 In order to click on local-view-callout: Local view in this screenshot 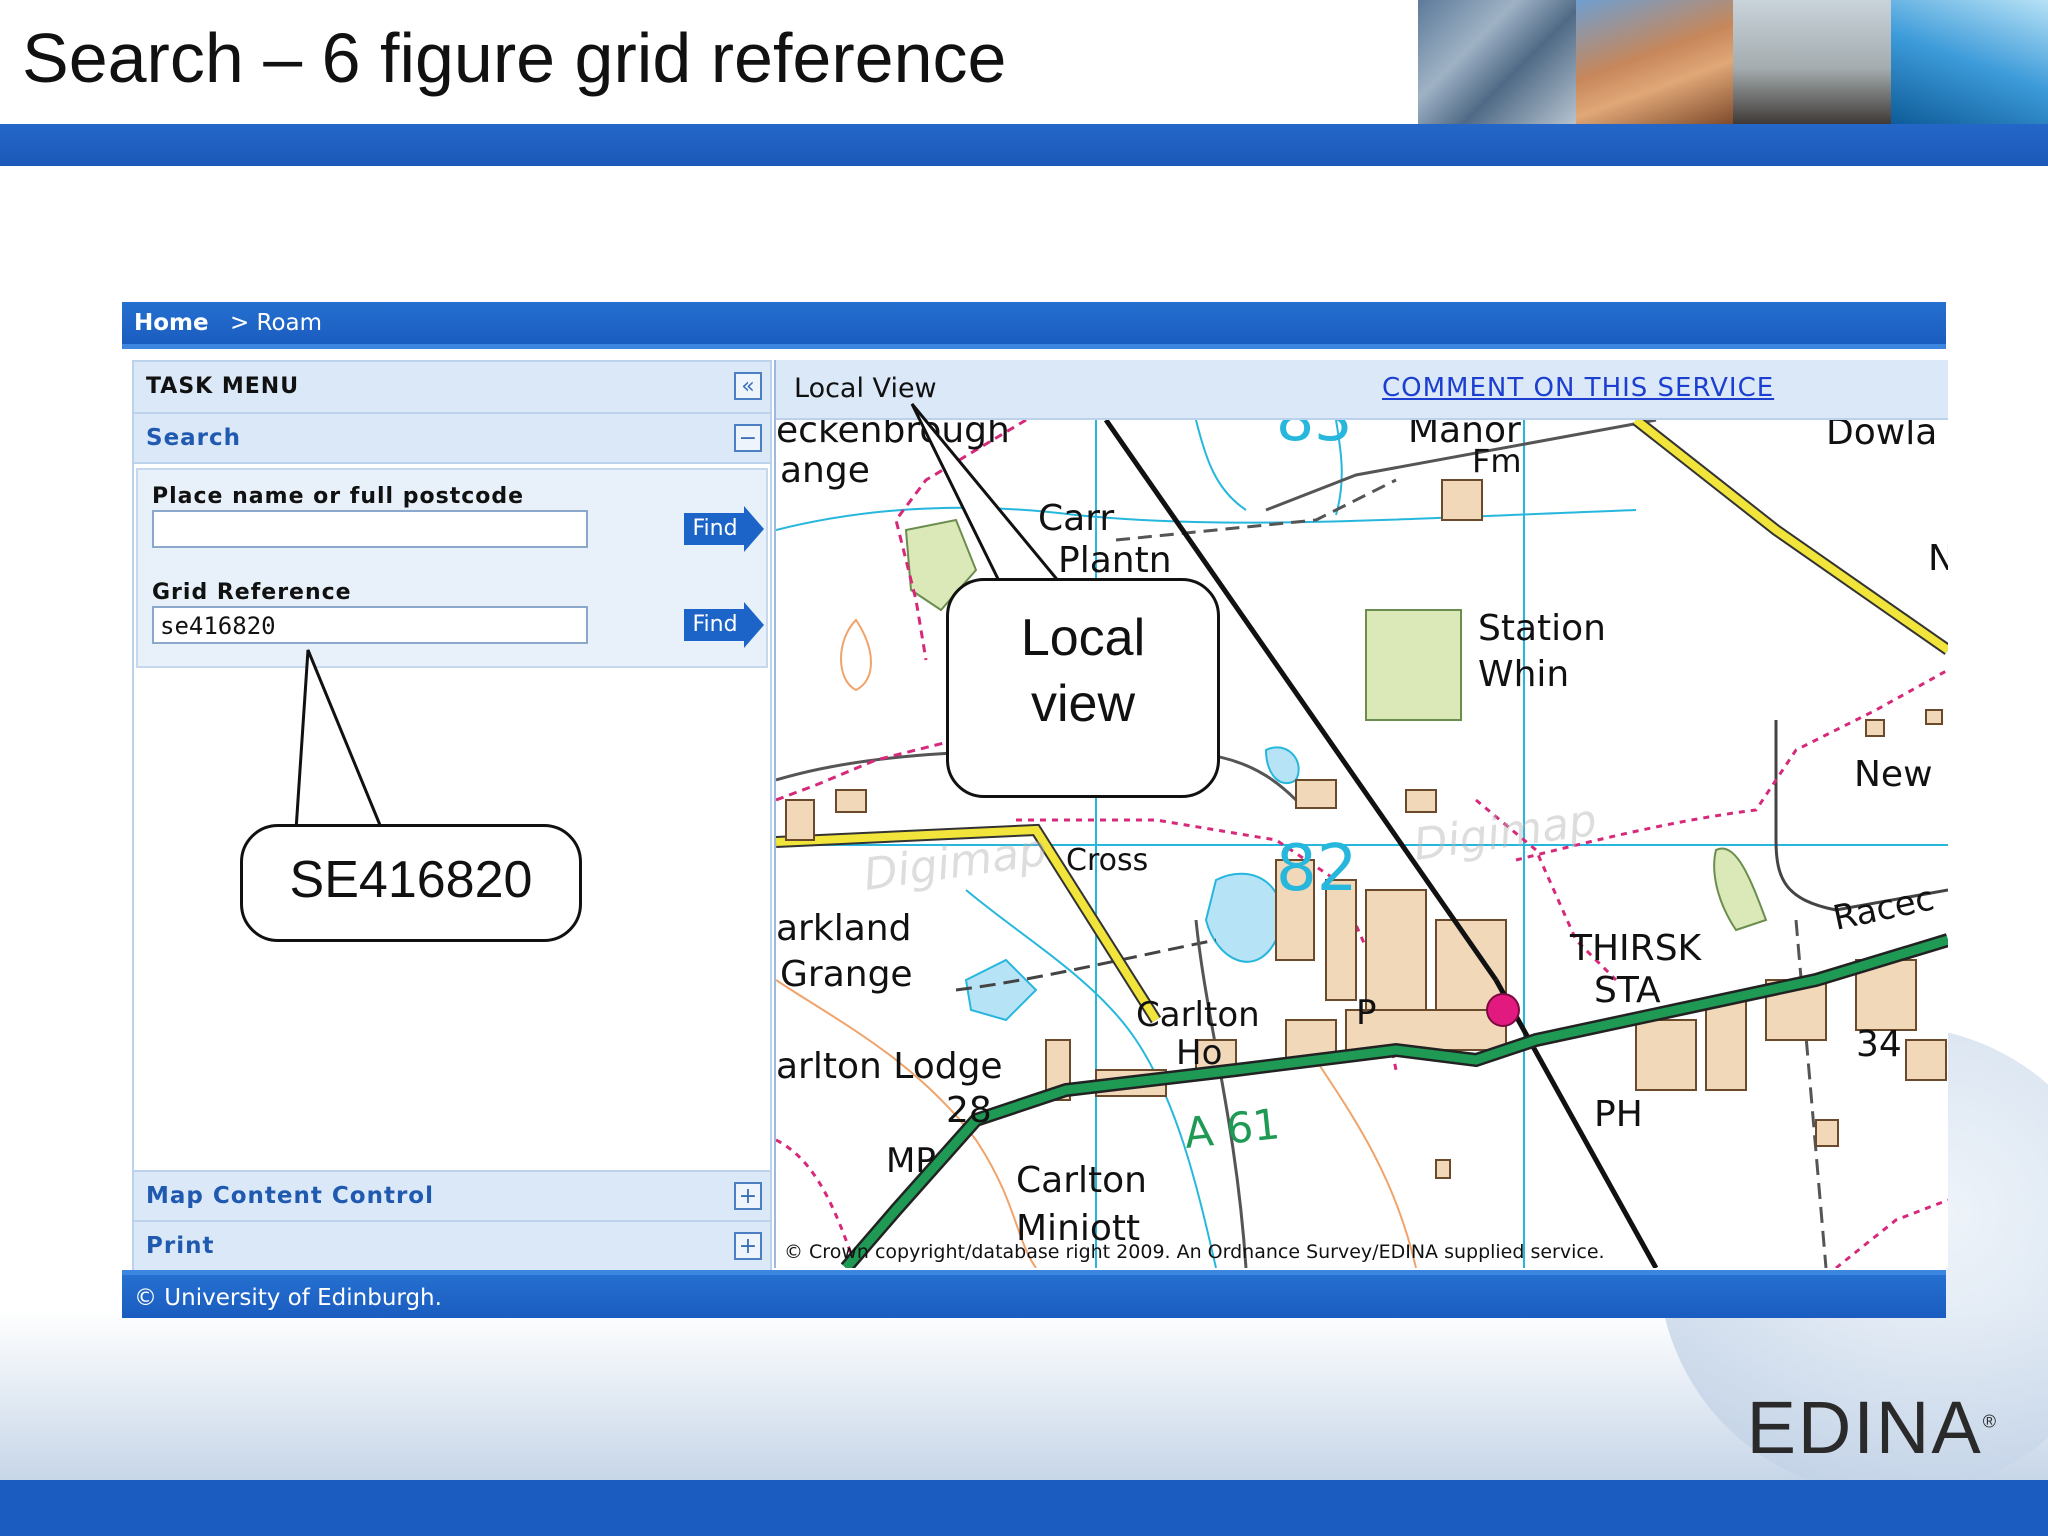, I will do `click(1083, 688)`.